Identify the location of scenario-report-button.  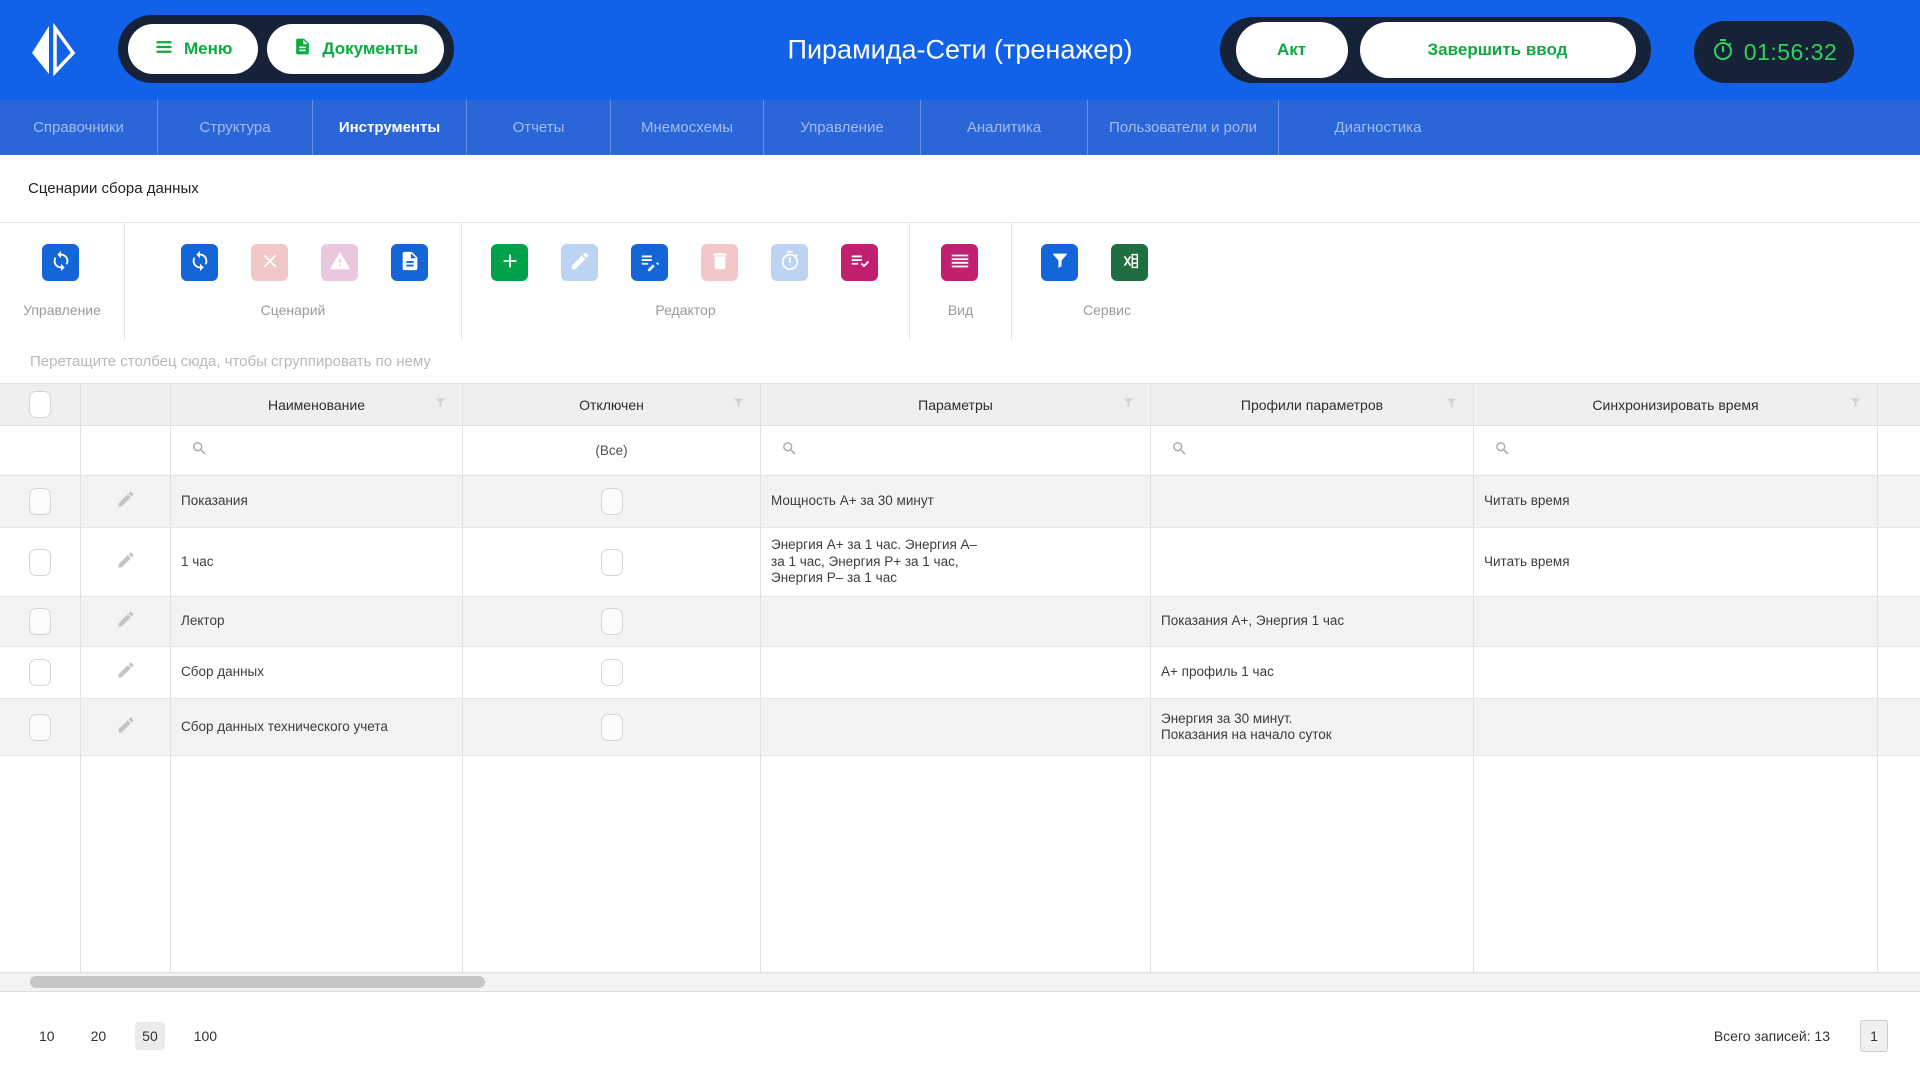
(409, 262).